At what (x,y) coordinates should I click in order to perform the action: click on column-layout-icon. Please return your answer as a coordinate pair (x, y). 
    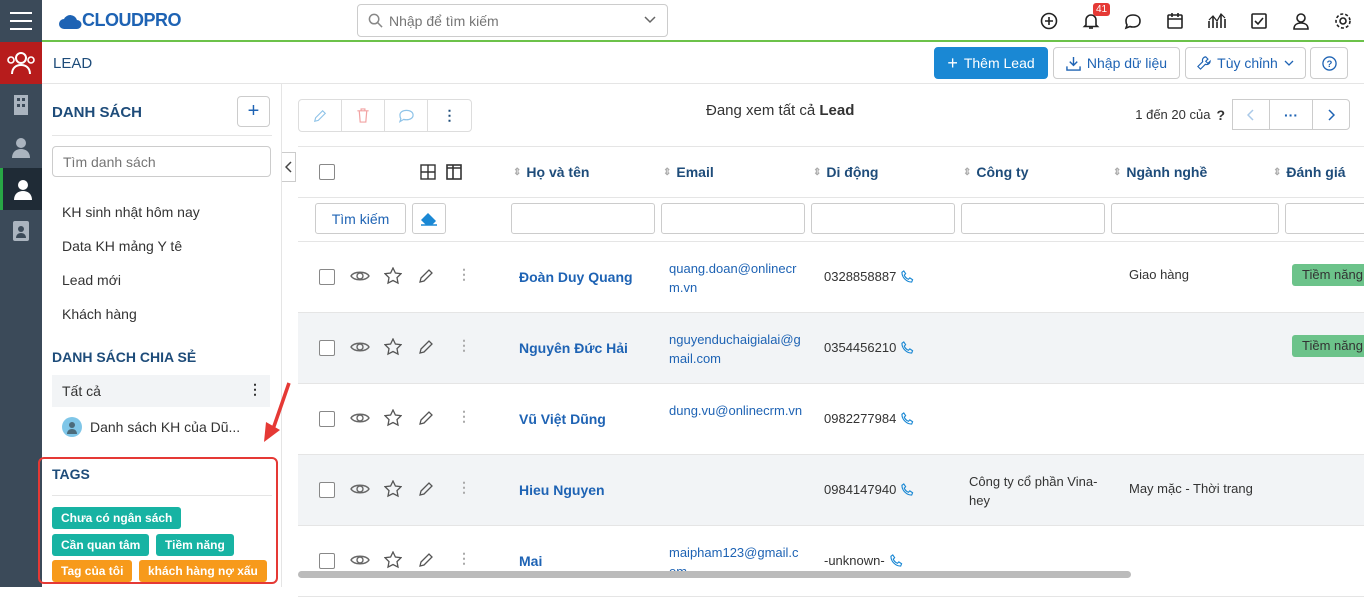
    Looking at the image, I should click on (454, 172).